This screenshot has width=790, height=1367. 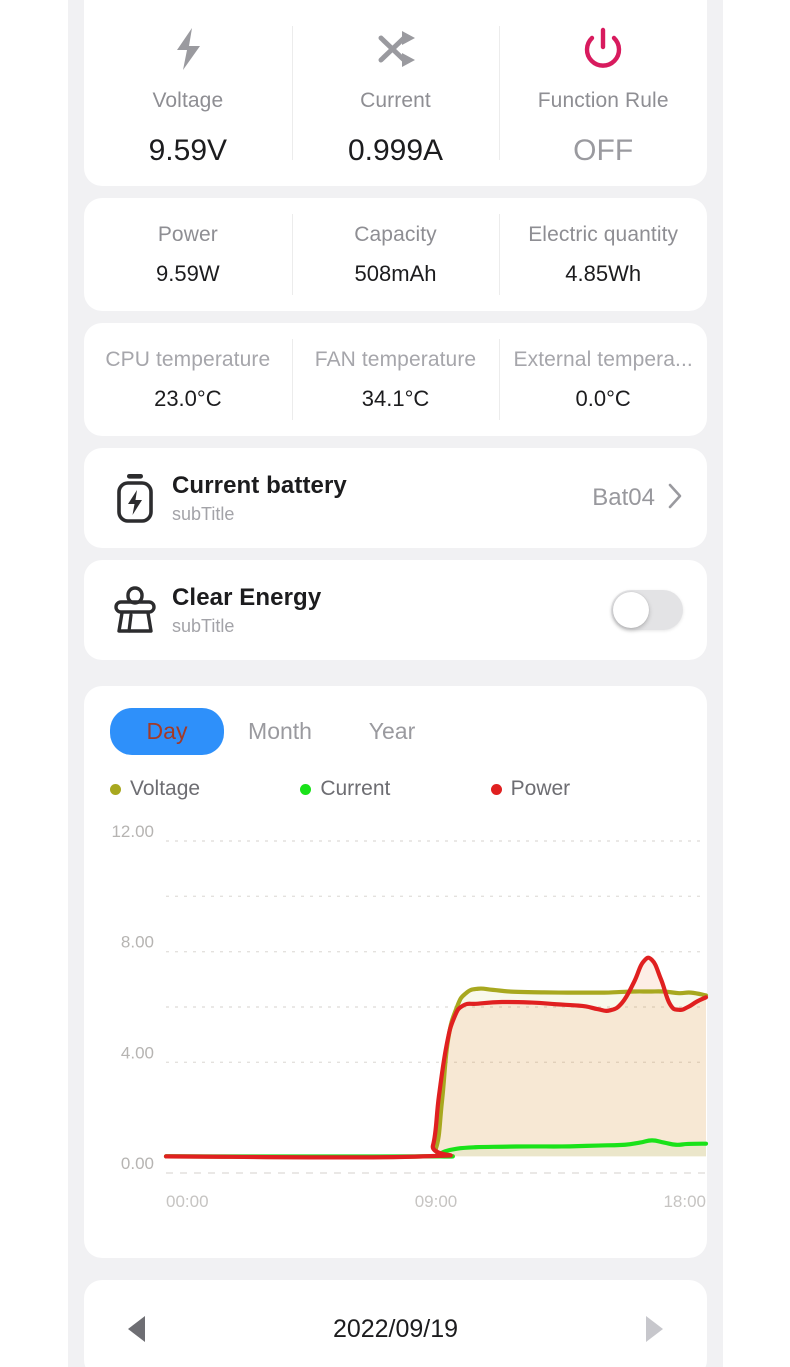 I want to click on tab-year: Year, so click(x=392, y=731).